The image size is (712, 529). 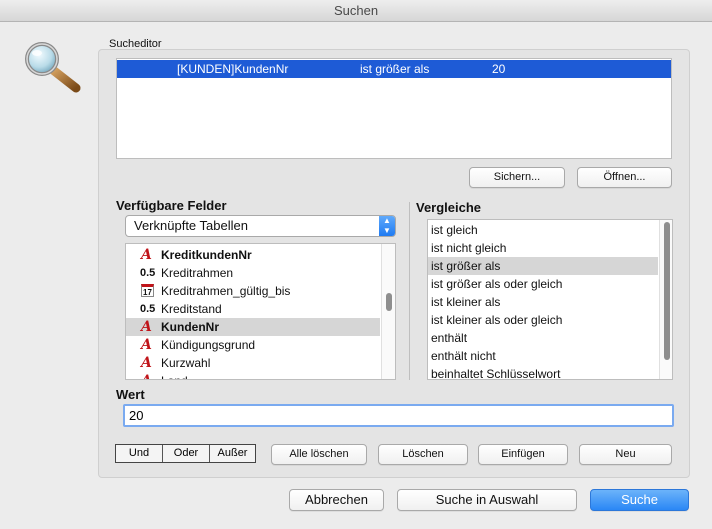 What do you see at coordinates (543, 302) in the screenshot?
I see `comparison-item: ist kleiner als` at bounding box center [543, 302].